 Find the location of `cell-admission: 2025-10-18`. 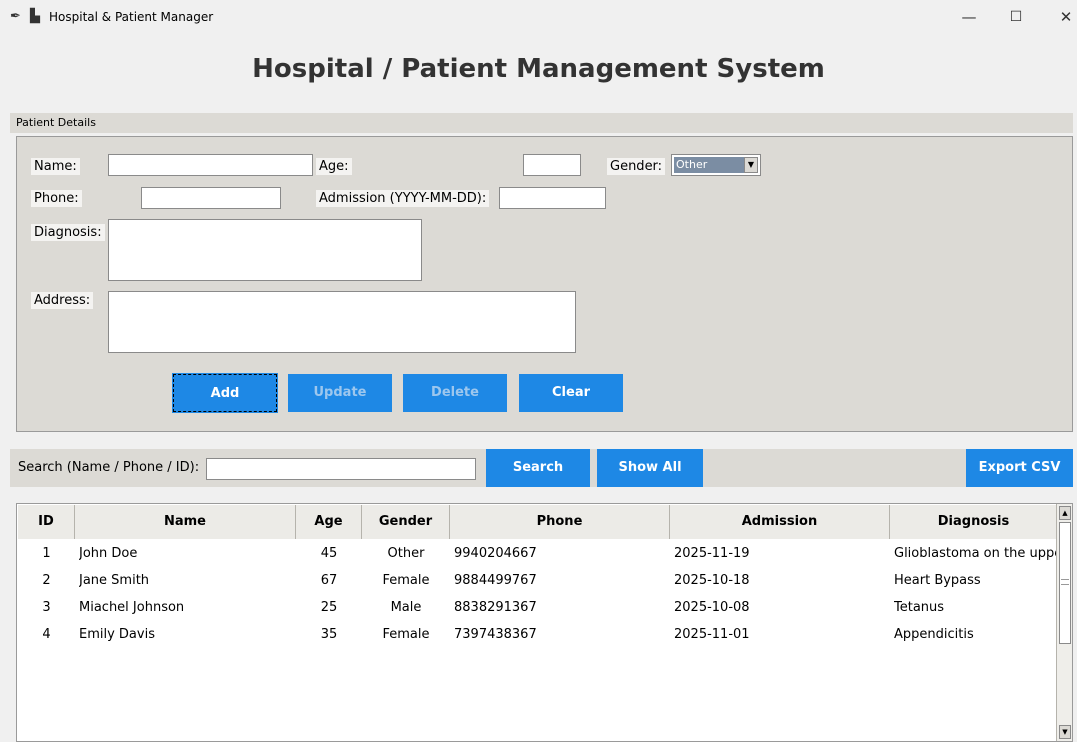

cell-admission: 2025-10-18 is located at coordinates (712, 580).